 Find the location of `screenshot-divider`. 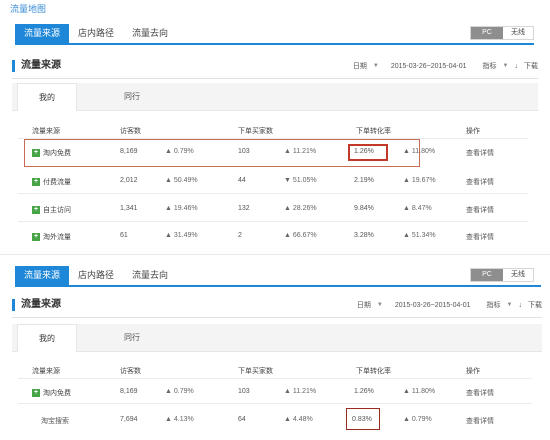

screenshot-divider is located at coordinates (275, 254).